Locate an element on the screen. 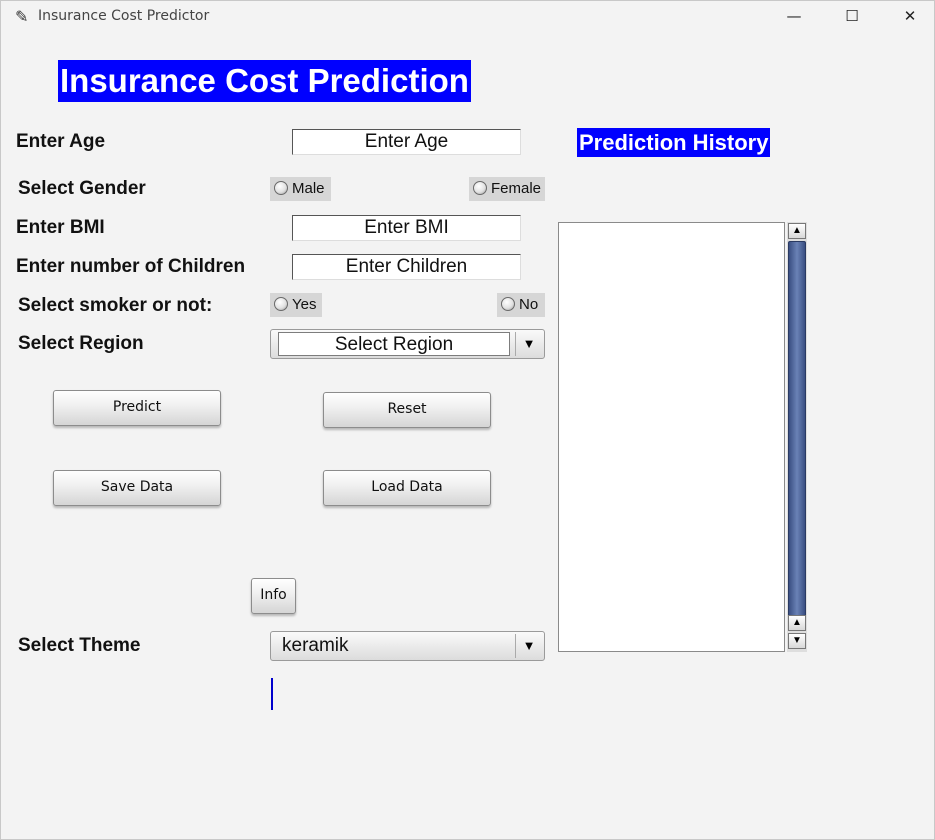  region-dropdown: Select Region ▼ is located at coordinates (407, 344).